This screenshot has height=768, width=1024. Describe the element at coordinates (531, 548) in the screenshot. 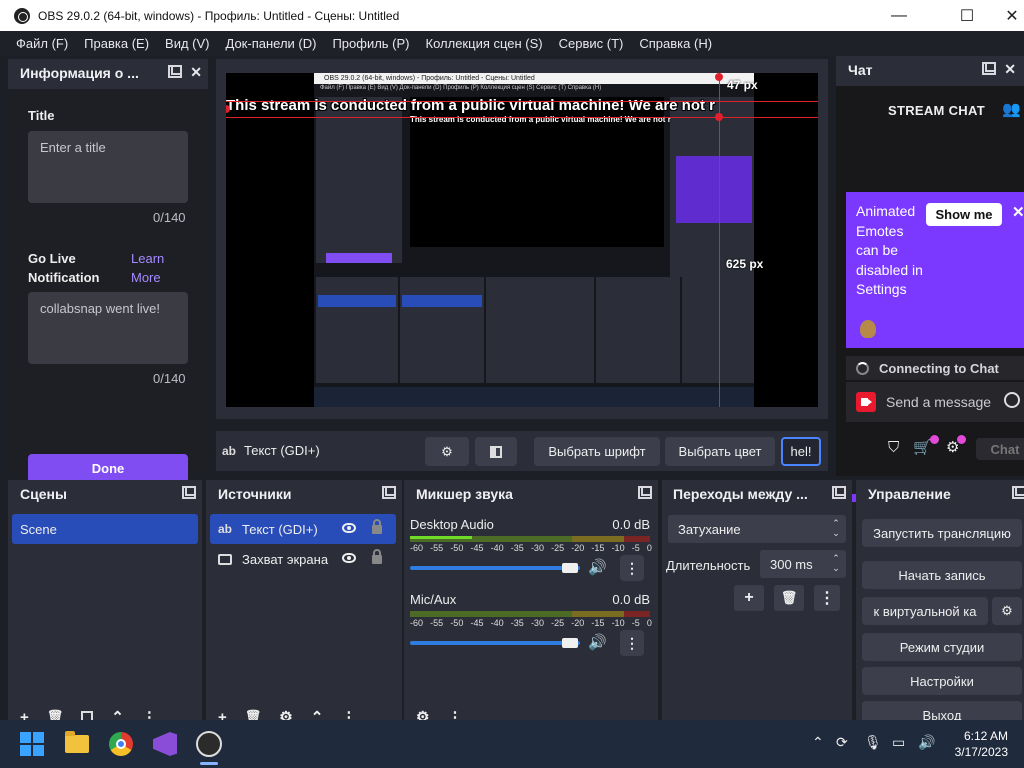

I see `meter-scale: -60 -55 -50 -45 -40 -35 -30 -25 -20 -15 -10 -5 0` at that location.